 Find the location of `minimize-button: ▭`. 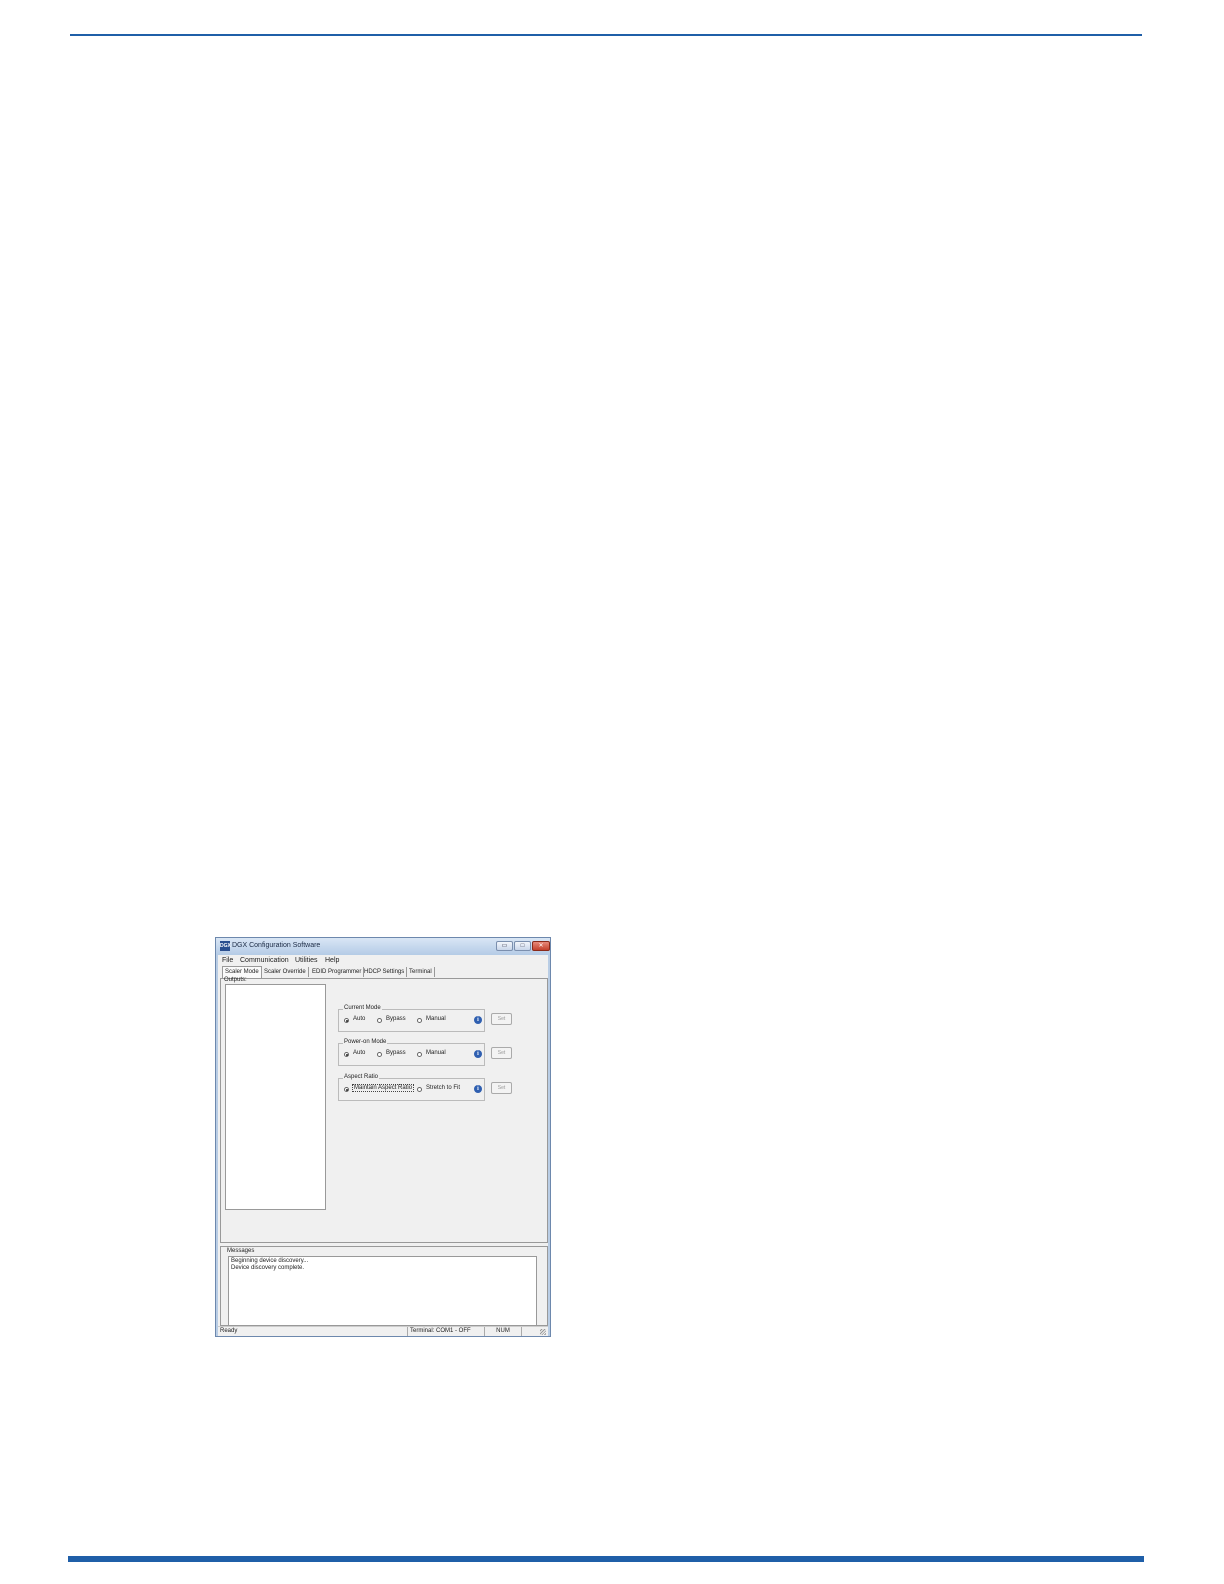

minimize-button: ▭ is located at coordinates (504, 946).